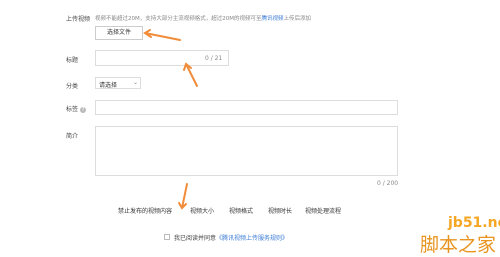 This screenshot has height=257, width=500. What do you see at coordinates (474, 223) in the screenshot?
I see `watermark-site: jb51.net` at bounding box center [474, 223].